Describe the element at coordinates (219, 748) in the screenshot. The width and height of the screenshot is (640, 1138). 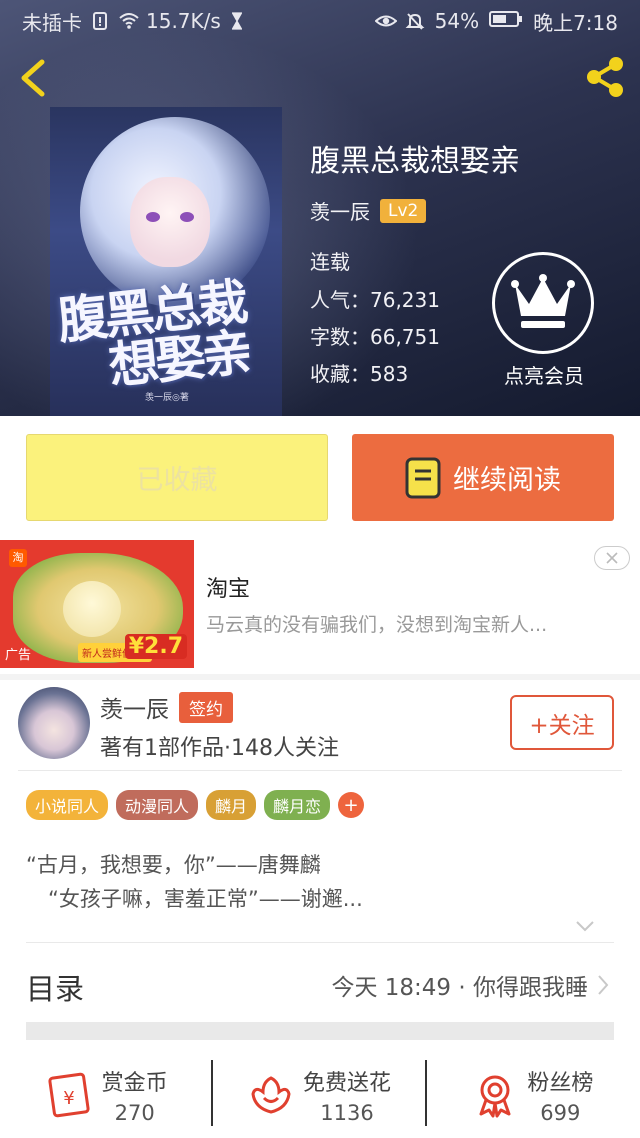
I see `author-stats: 著有1部作品·148人关注` at that location.